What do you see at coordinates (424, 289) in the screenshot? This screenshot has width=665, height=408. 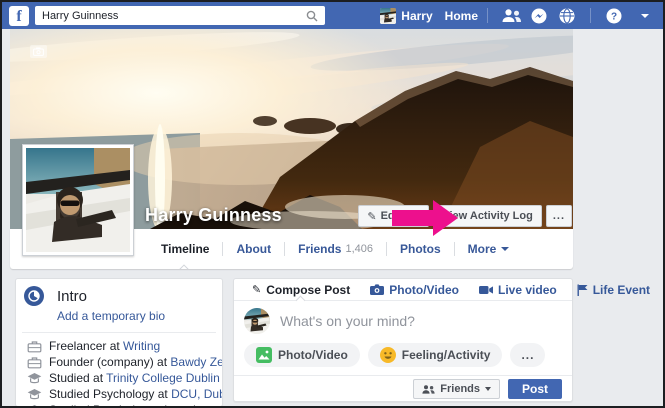 I see `tab-label: Photo/Video` at bounding box center [424, 289].